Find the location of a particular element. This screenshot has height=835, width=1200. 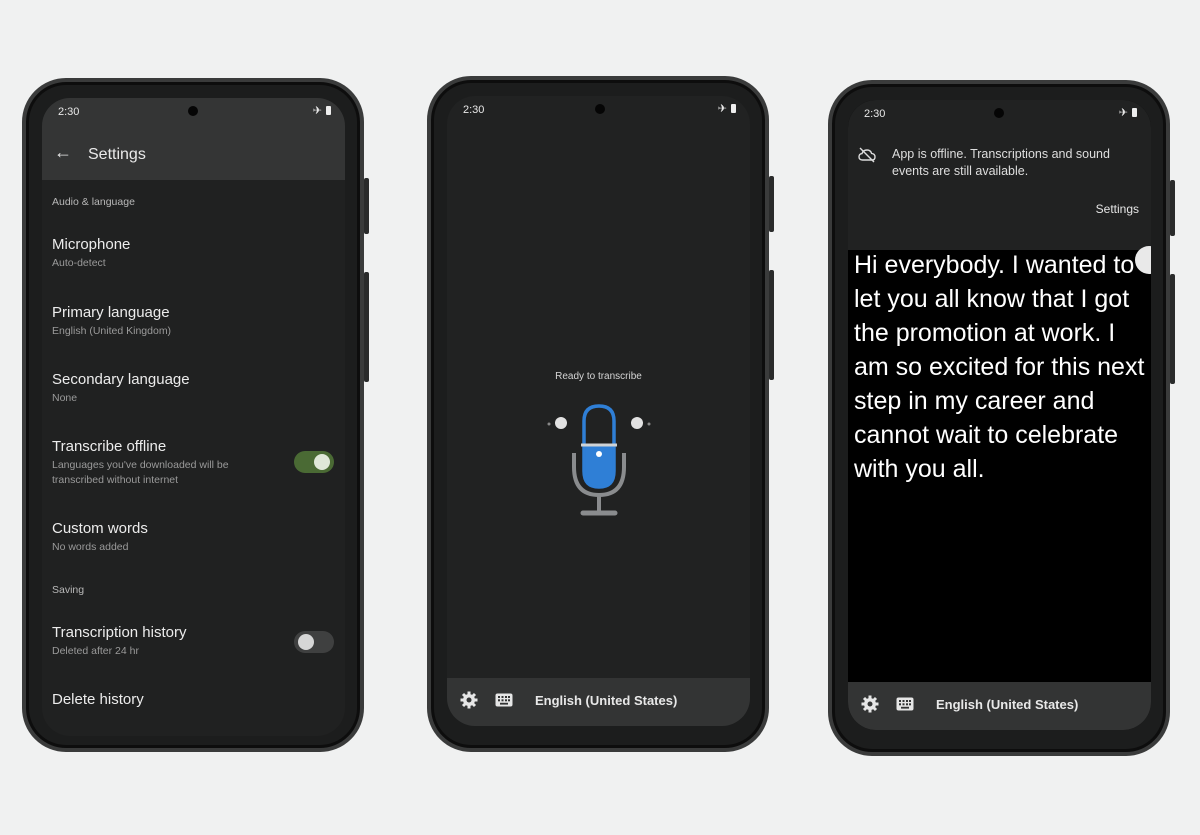

page-title: Settings is located at coordinates (117, 154).